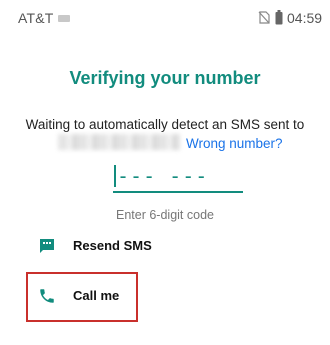 The width and height of the screenshot is (330, 345). I want to click on page-title: Verifying your number, so click(165, 78).